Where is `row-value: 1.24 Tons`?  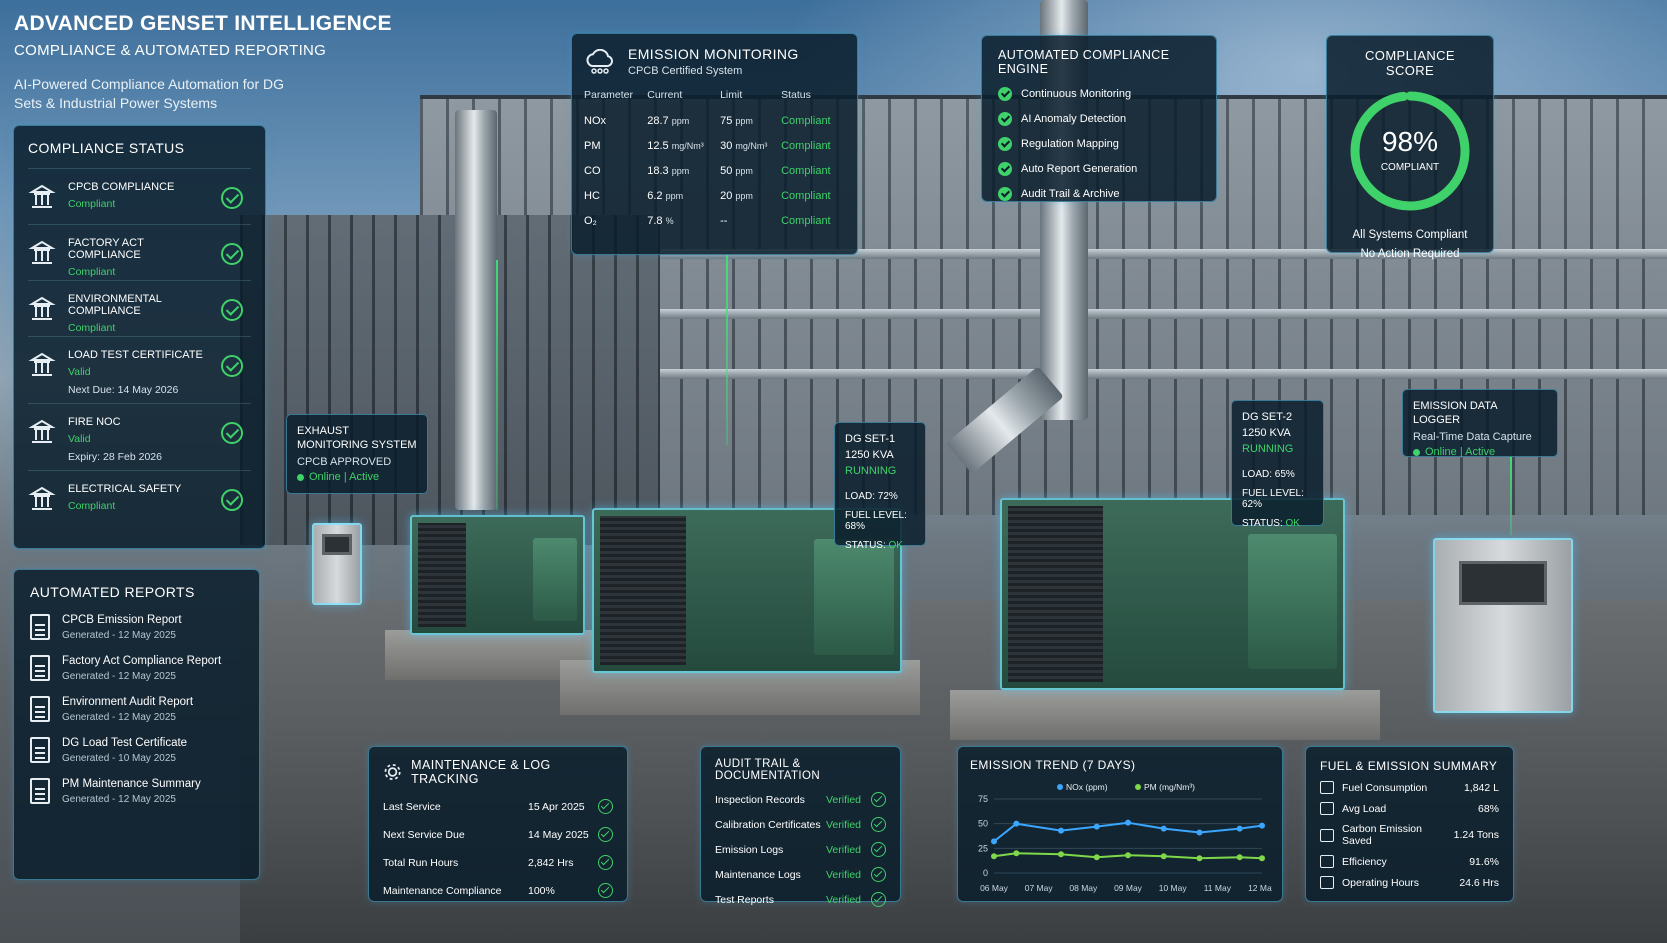
row-value: 1.24 Tons is located at coordinates (1476, 835).